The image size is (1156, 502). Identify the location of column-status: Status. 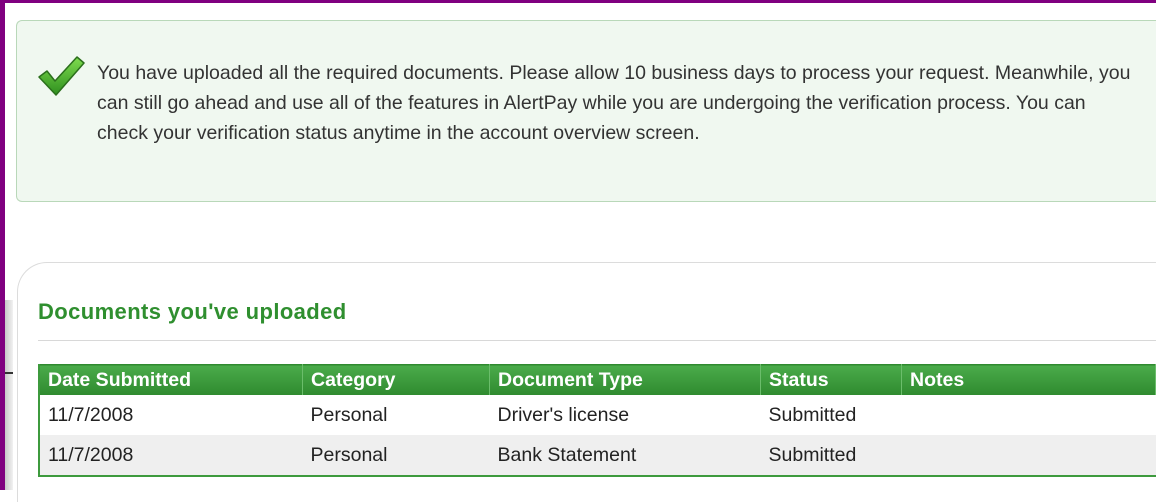
(831, 379).